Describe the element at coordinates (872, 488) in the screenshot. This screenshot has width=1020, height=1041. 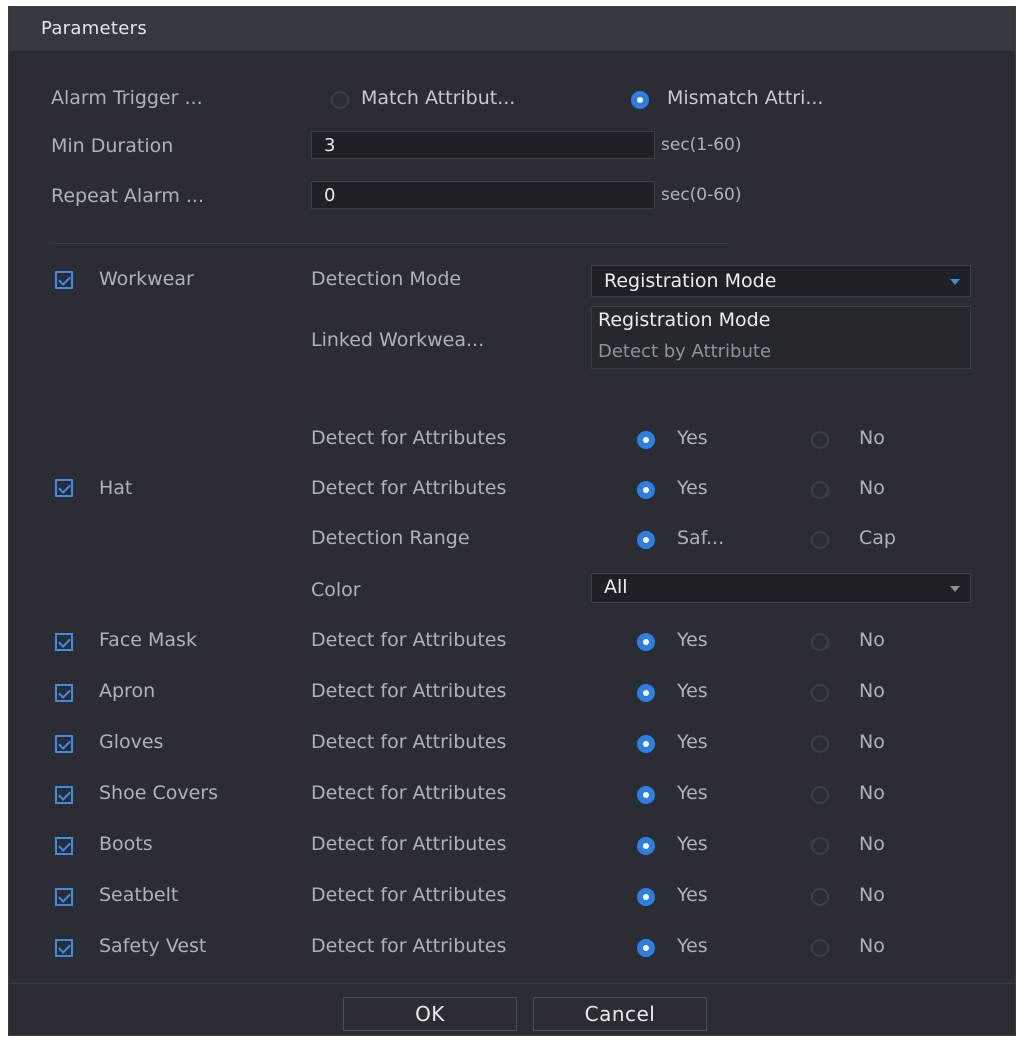
I see `hat-no-label: No` at that location.